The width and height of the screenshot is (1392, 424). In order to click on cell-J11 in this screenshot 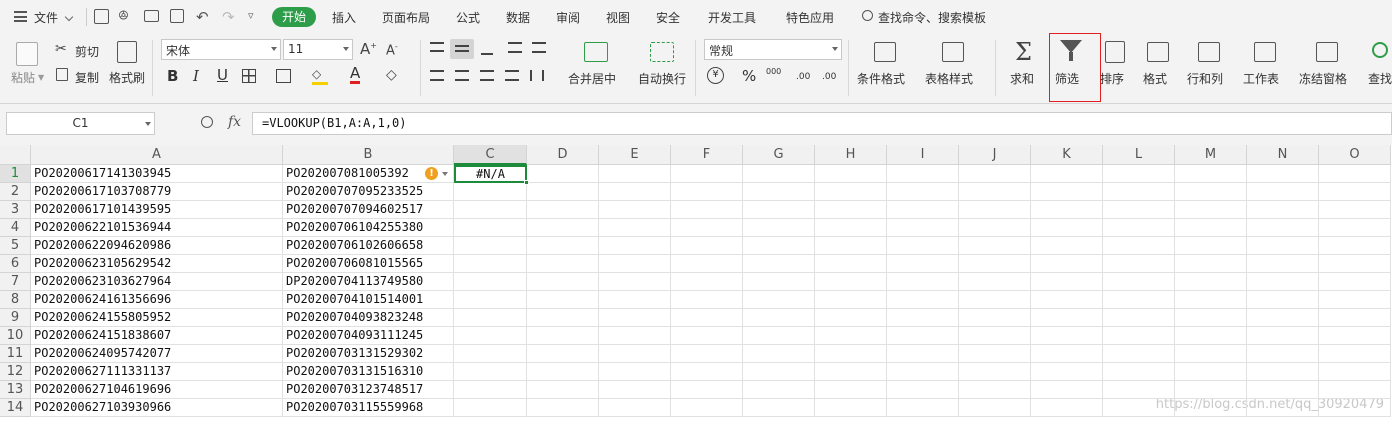, I will do `click(995, 354)`.